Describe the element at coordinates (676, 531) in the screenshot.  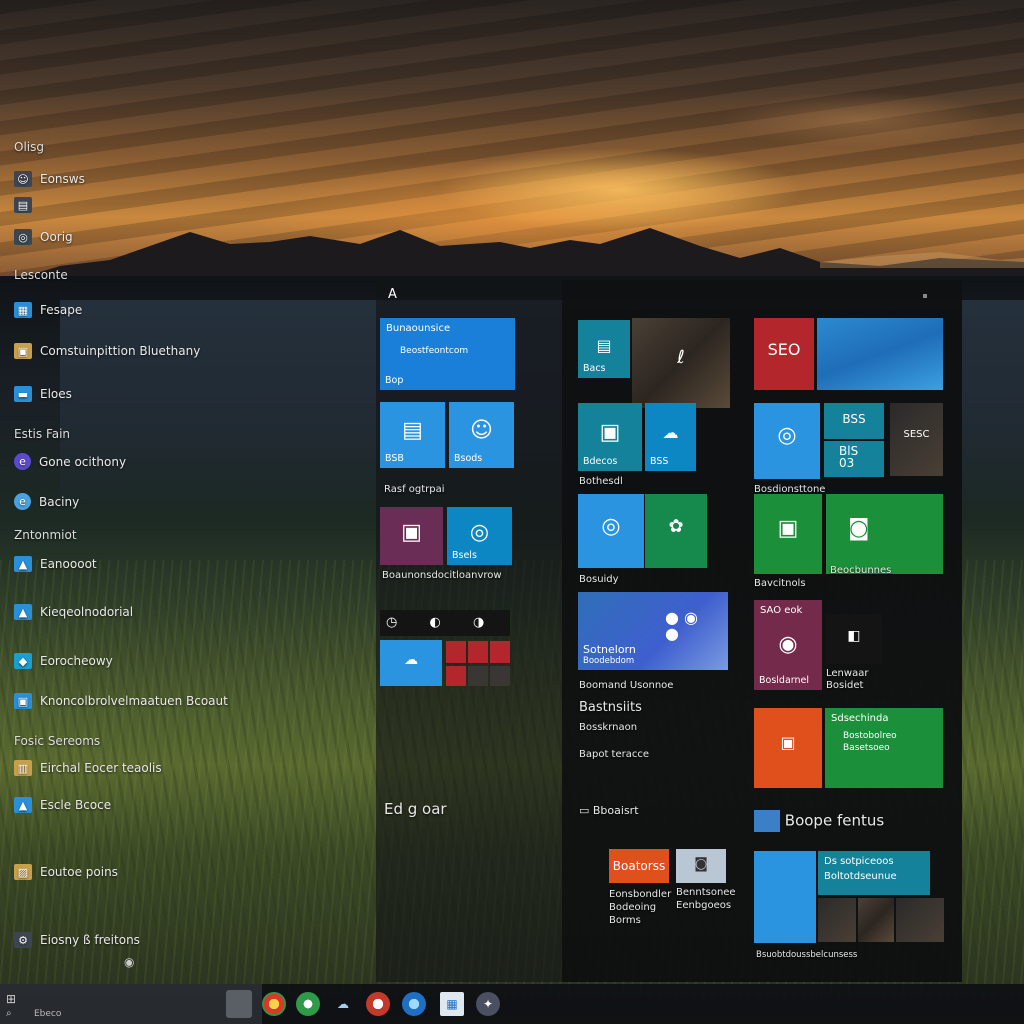
I see `tile: ✿` at that location.